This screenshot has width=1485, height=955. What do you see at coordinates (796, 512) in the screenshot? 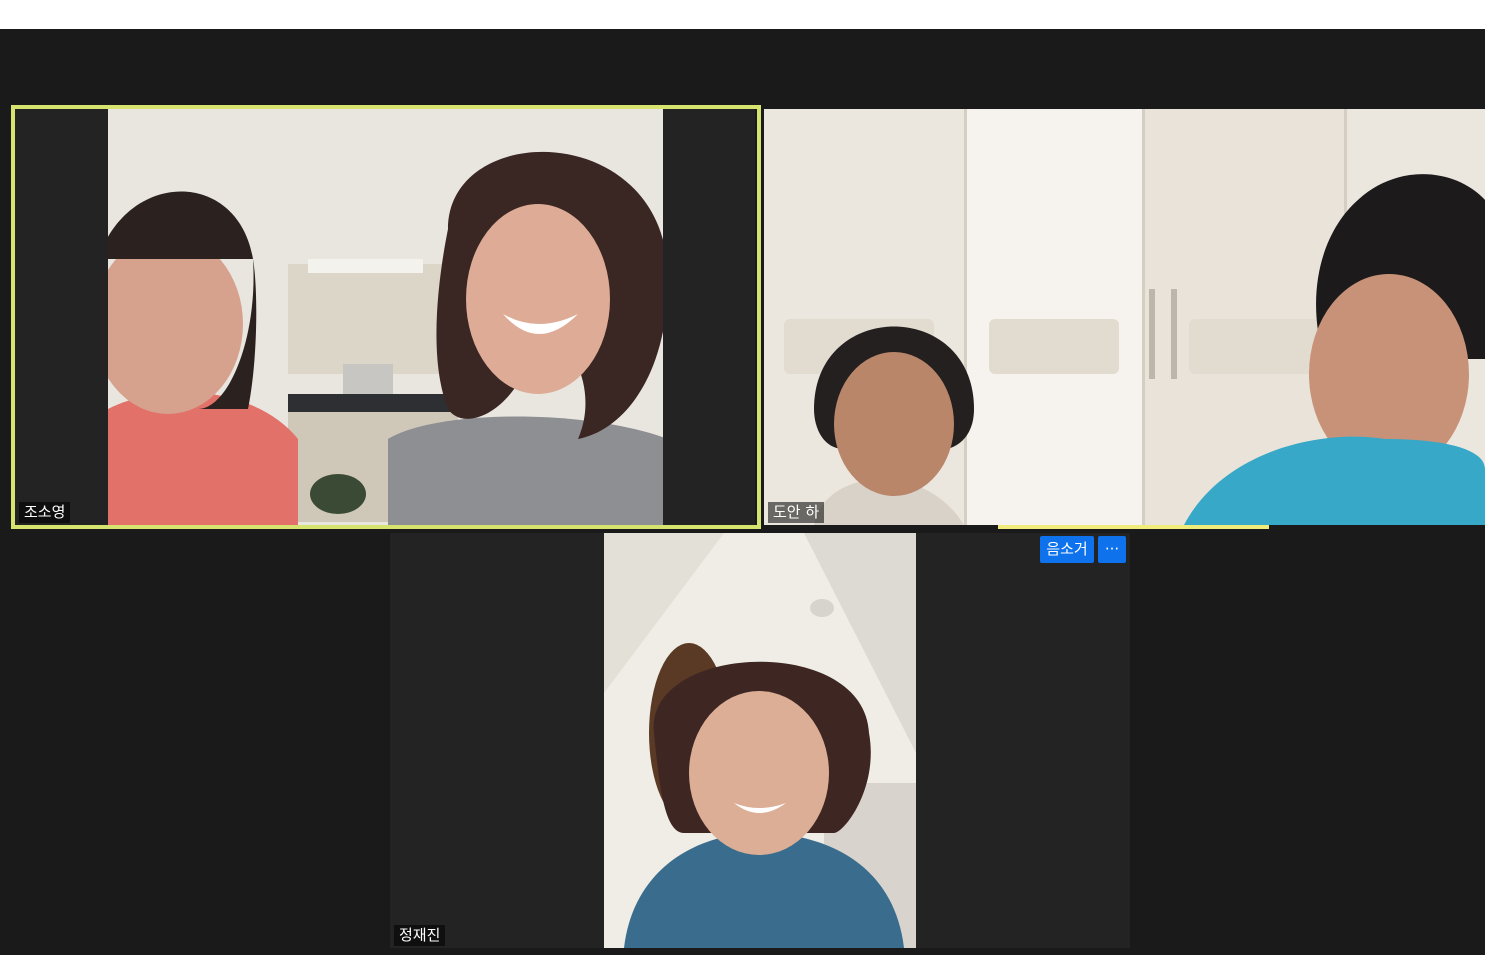
I see `participant-name-label: 도안 하` at bounding box center [796, 512].